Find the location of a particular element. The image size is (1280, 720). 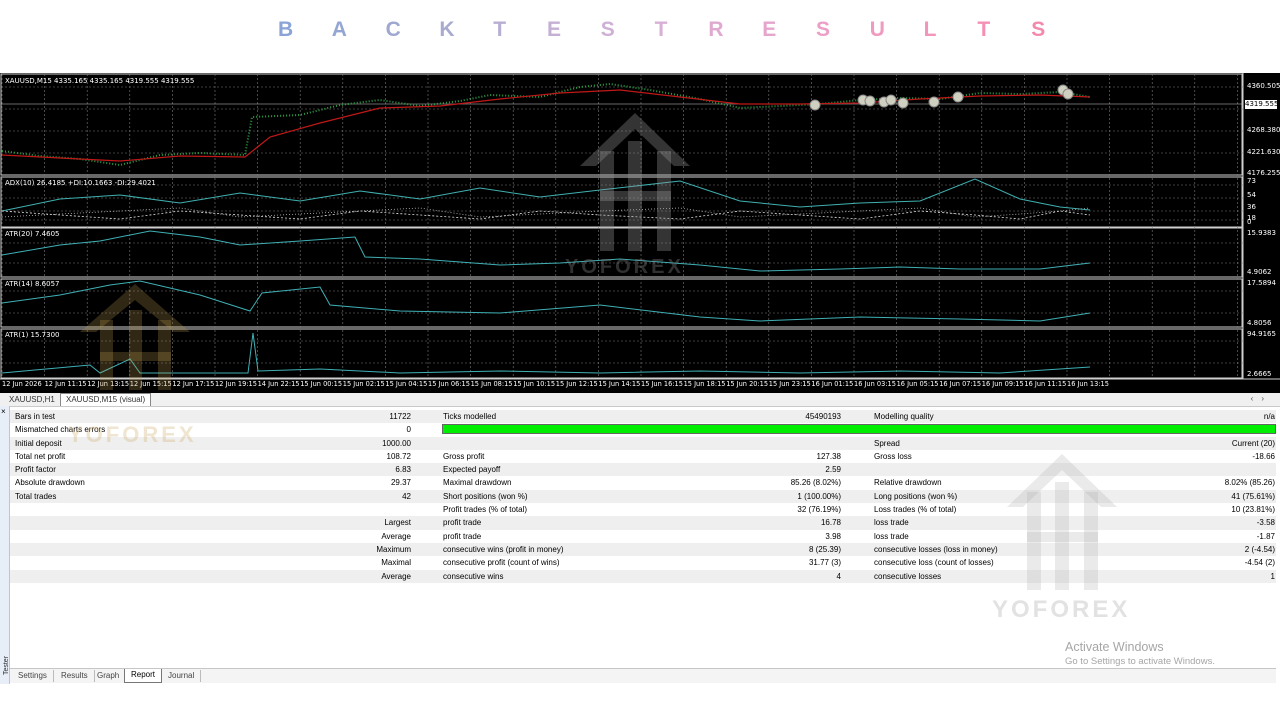

activate-windows-line1: Activate Windows is located at coordinates (1114, 647).